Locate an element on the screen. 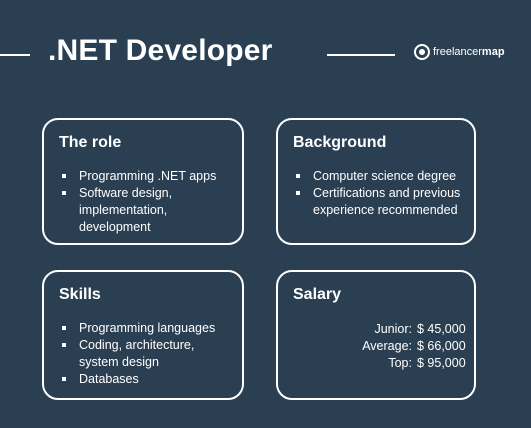  salary-label: Junior: is located at coordinates (393, 329).